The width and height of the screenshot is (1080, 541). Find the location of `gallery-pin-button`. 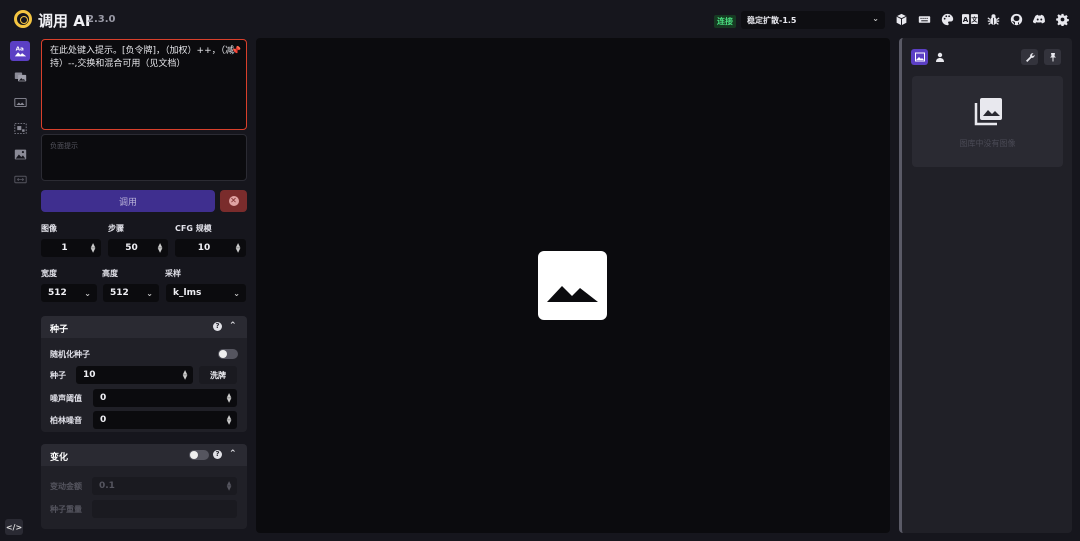

gallery-pin-button is located at coordinates (1052, 57).